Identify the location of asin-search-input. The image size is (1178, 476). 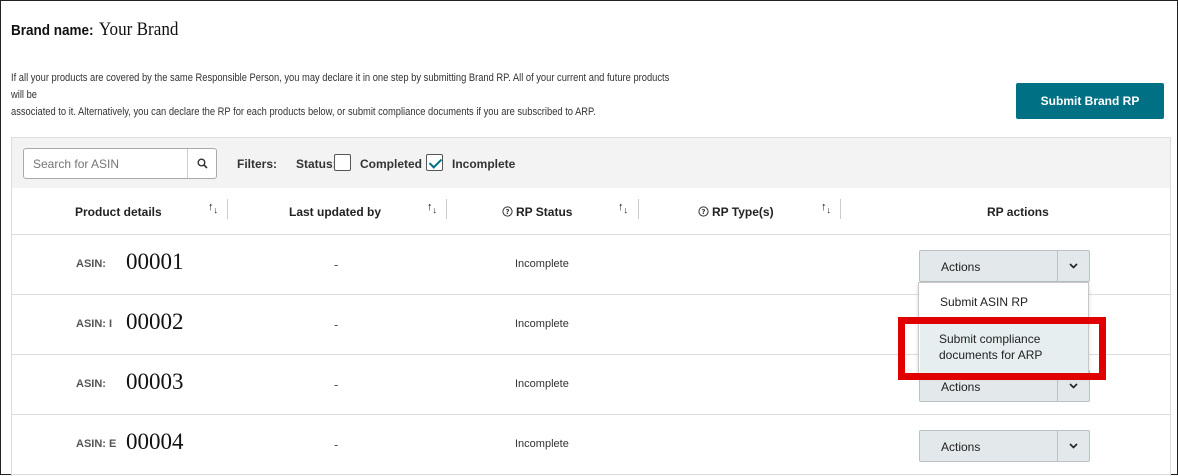
(104, 163).